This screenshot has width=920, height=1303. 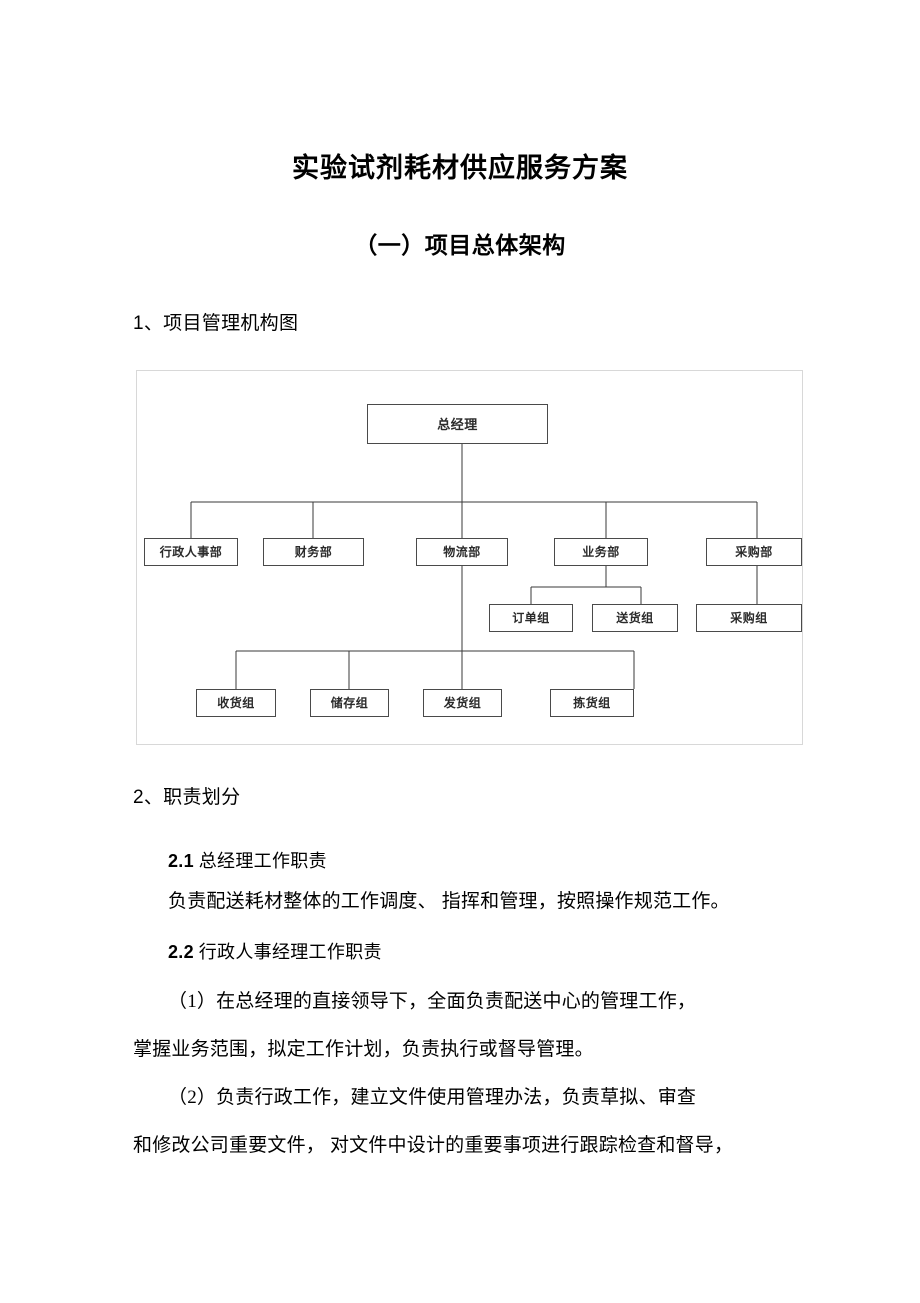 What do you see at coordinates (635, 618) in the screenshot?
I see `org-node-team-delivery: 送货组` at bounding box center [635, 618].